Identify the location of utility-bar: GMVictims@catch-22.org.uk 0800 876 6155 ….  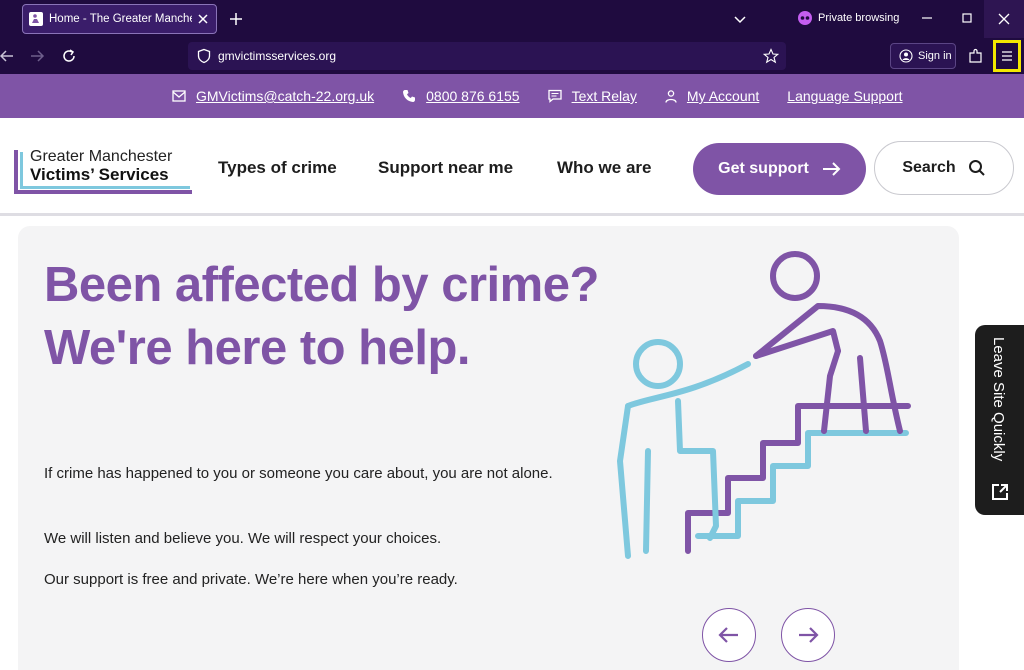
(512, 96).